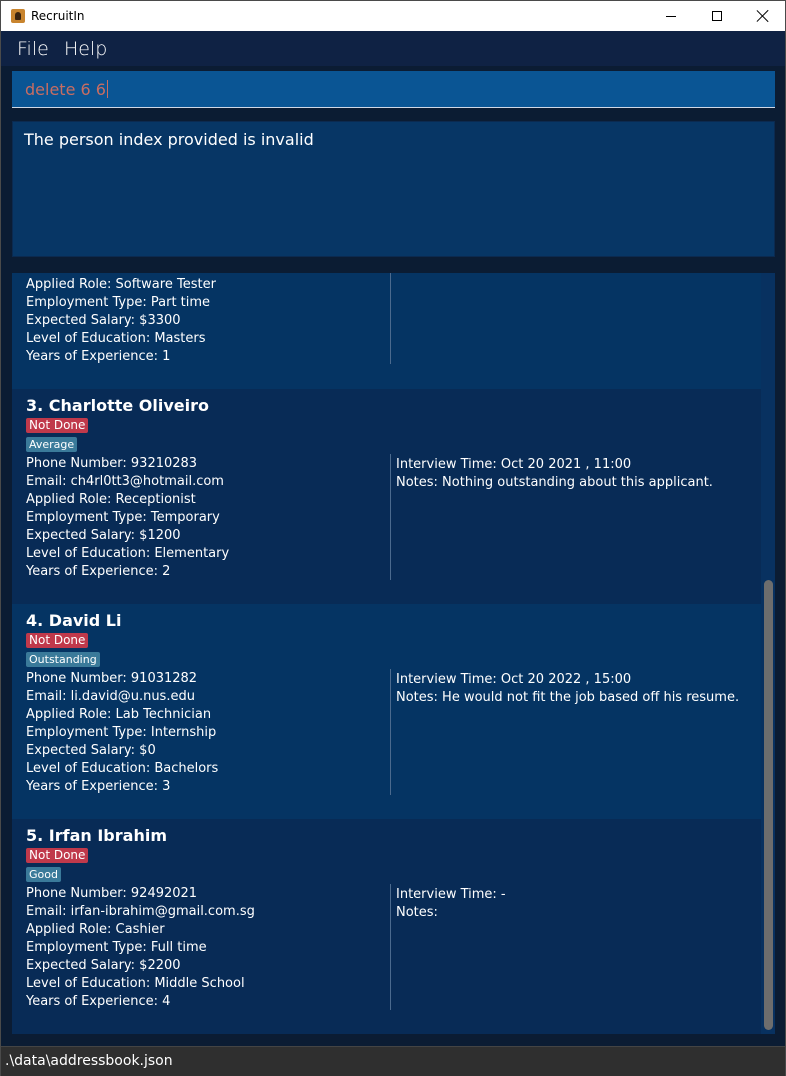 Image resolution: width=786 pixels, height=1076 pixels. I want to click on notes: Notes:, so click(417, 912).